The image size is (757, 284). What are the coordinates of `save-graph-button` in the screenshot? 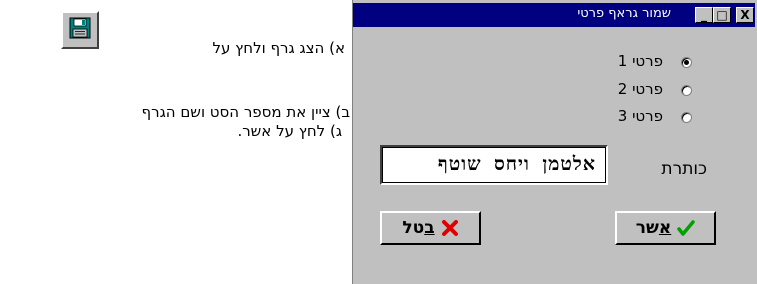 It's located at (80, 30).